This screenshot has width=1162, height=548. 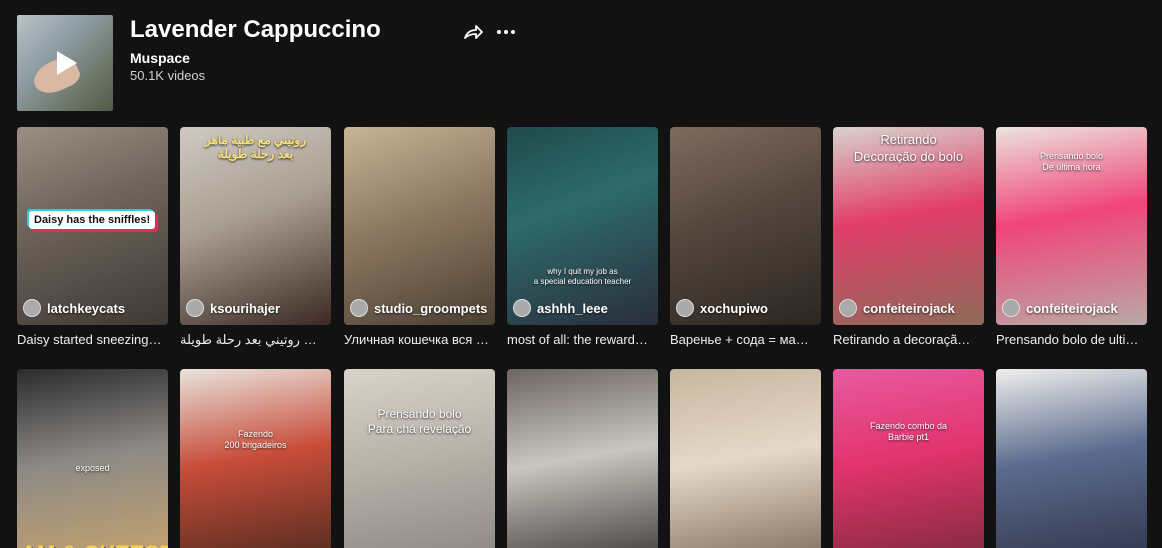 I want to click on video-overlay-text: Prensando bolo De última hora, so click(x=1071, y=161).